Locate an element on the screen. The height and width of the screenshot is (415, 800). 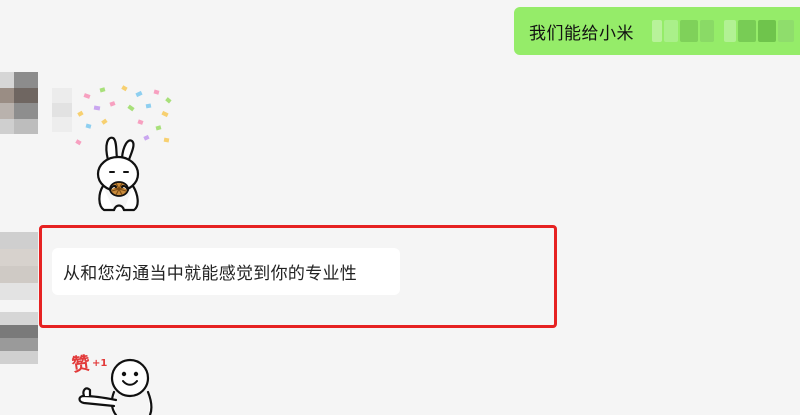
thumbs-up-zan-sticker: 赞 +1 is located at coordinates (130, 381).